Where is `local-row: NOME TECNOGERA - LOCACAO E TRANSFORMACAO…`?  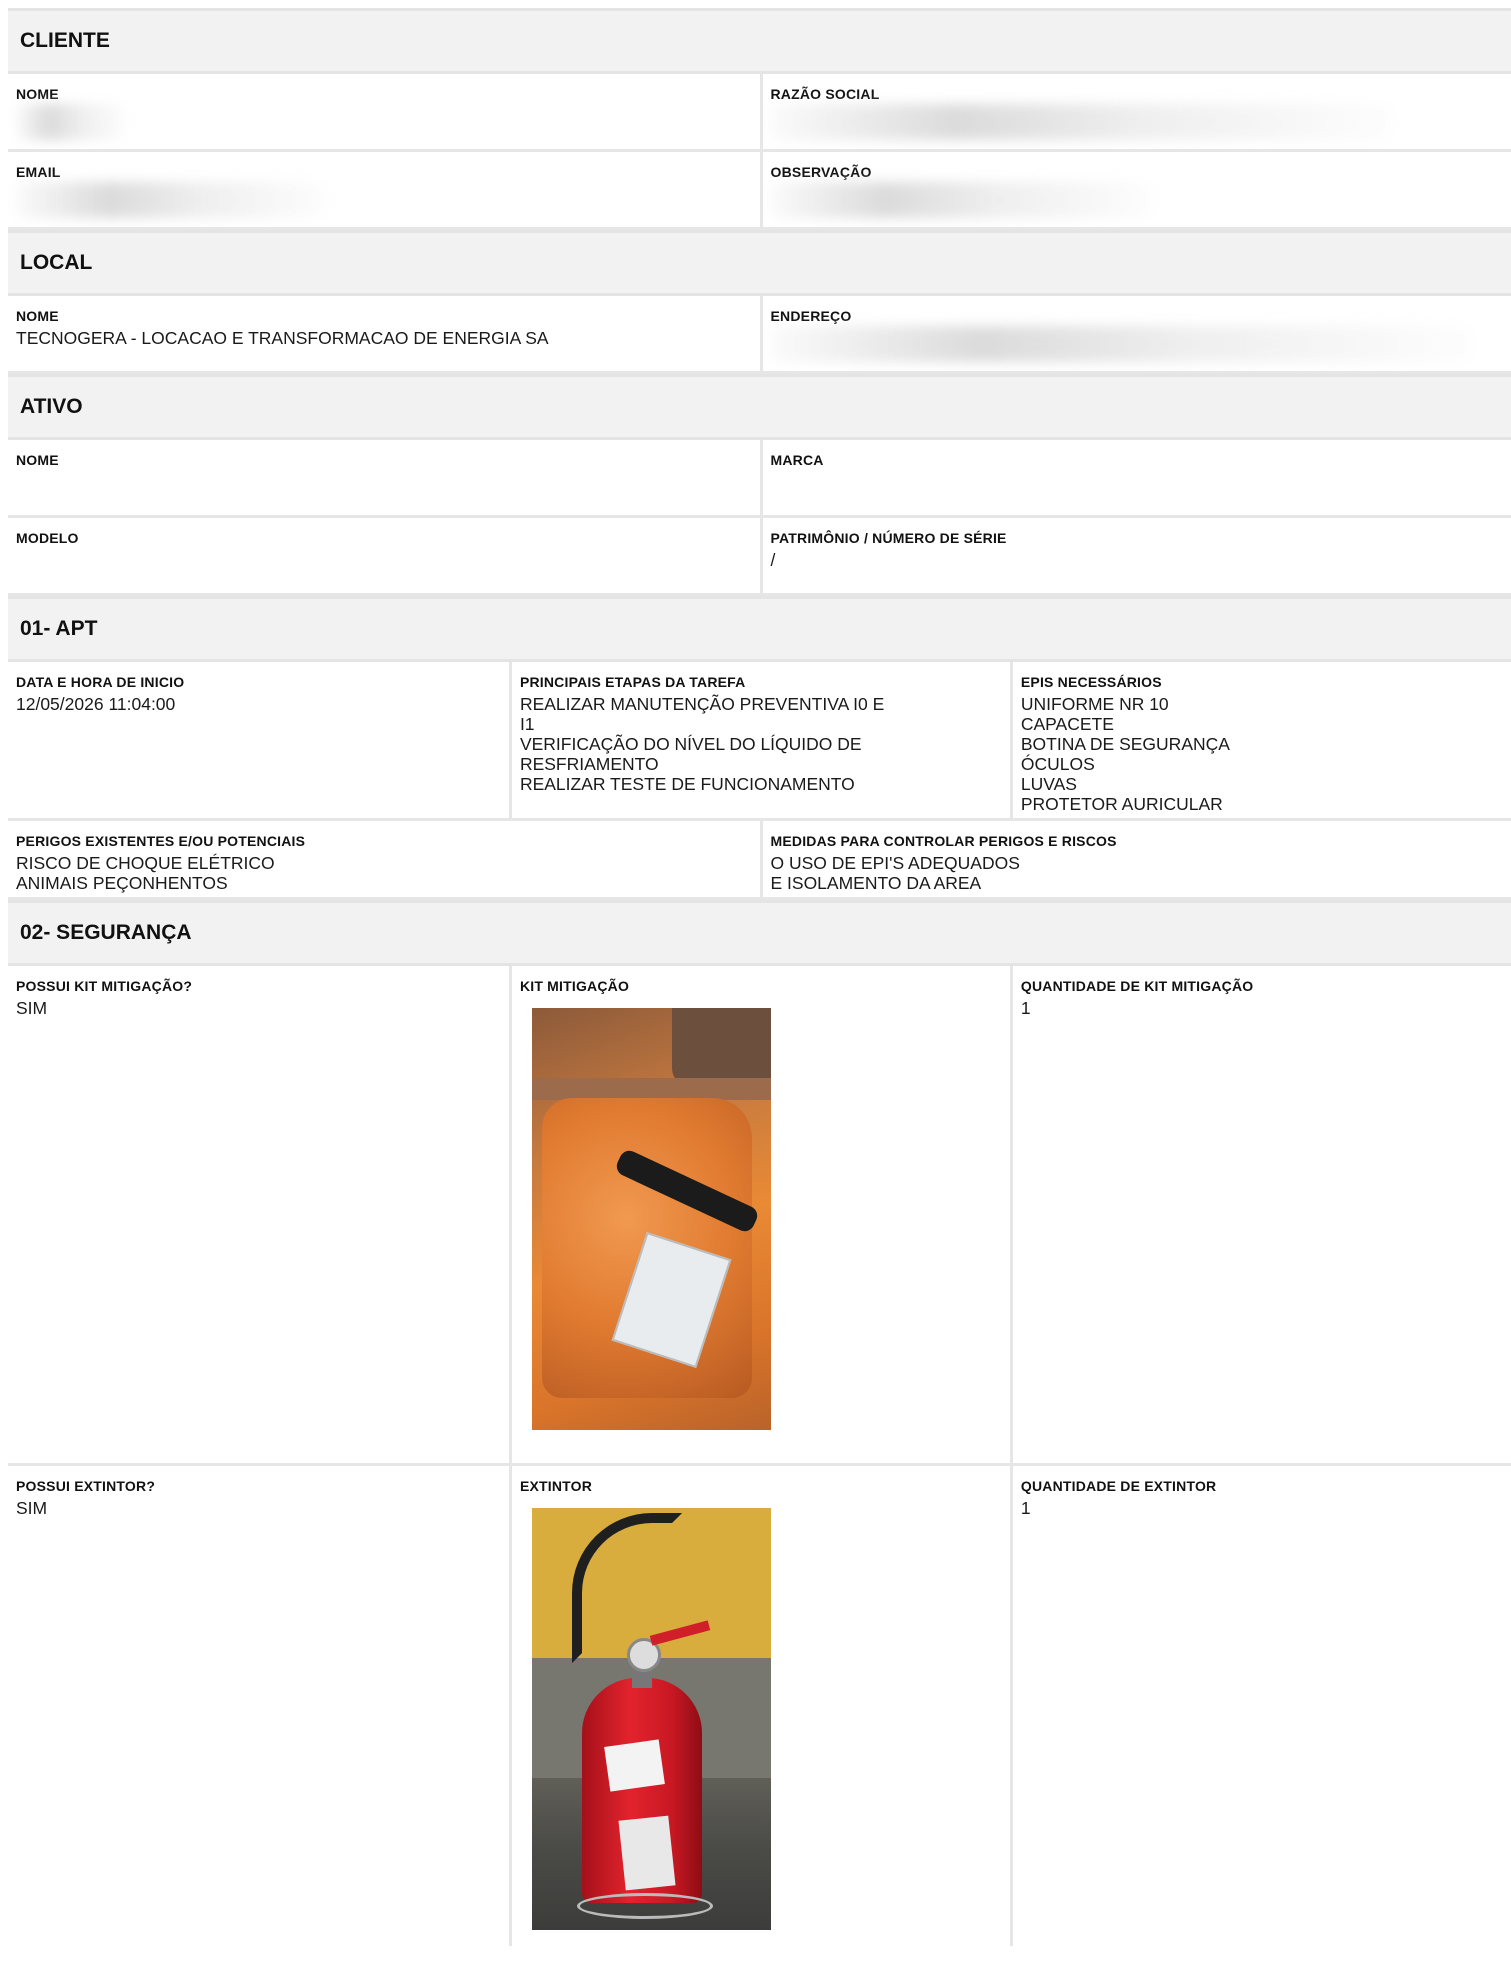
local-row: NOME TECNOGERA - LOCACAO E TRANSFORMACAO… is located at coordinates (759, 335).